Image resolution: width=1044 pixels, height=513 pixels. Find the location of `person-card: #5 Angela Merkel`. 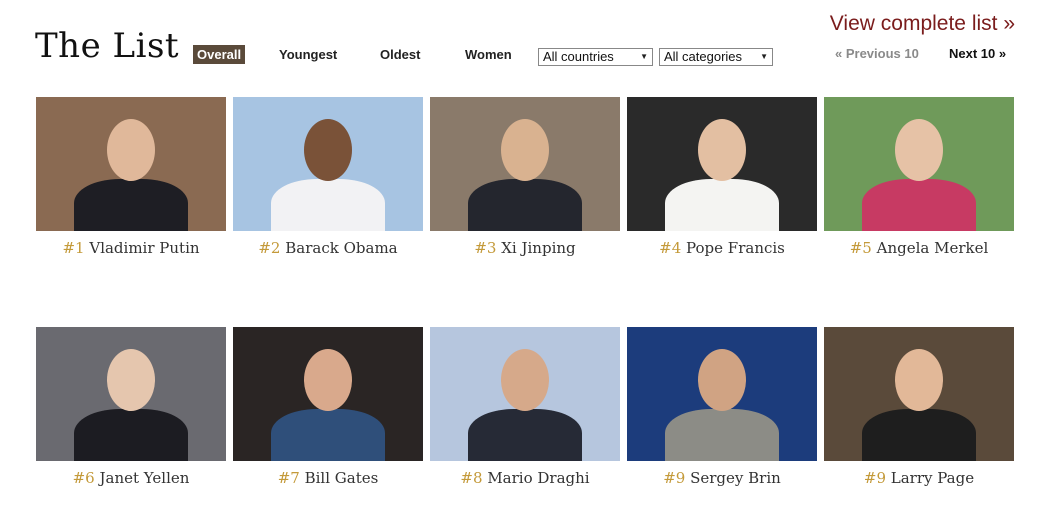

person-card: #5 Angela Merkel is located at coordinates (919, 177).